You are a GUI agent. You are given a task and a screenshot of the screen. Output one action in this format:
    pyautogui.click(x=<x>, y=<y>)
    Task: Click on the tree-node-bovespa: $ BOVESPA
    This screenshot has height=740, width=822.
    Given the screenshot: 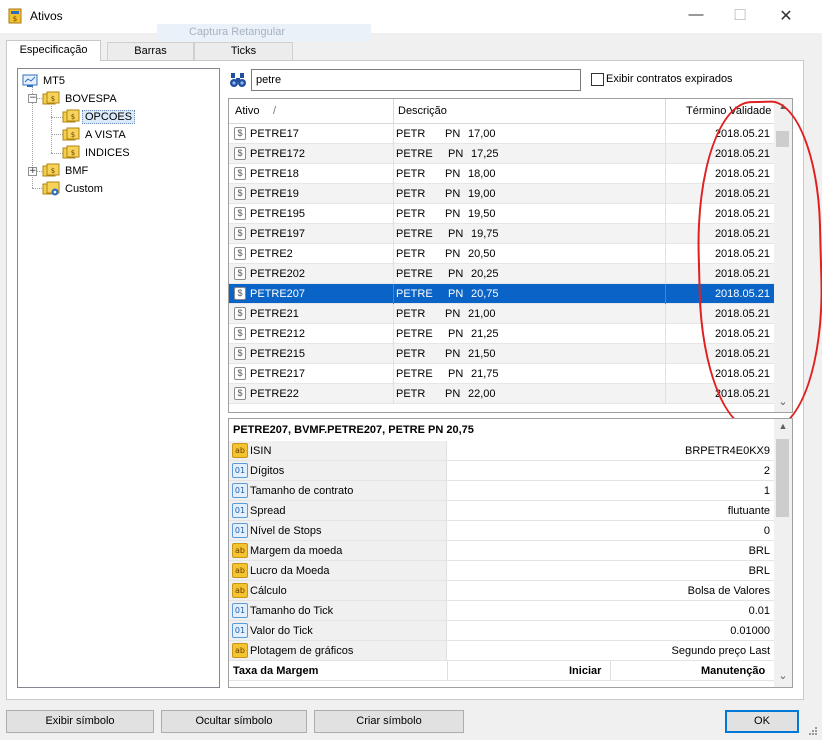 What is the action you would take?
    pyautogui.click(x=81, y=98)
    